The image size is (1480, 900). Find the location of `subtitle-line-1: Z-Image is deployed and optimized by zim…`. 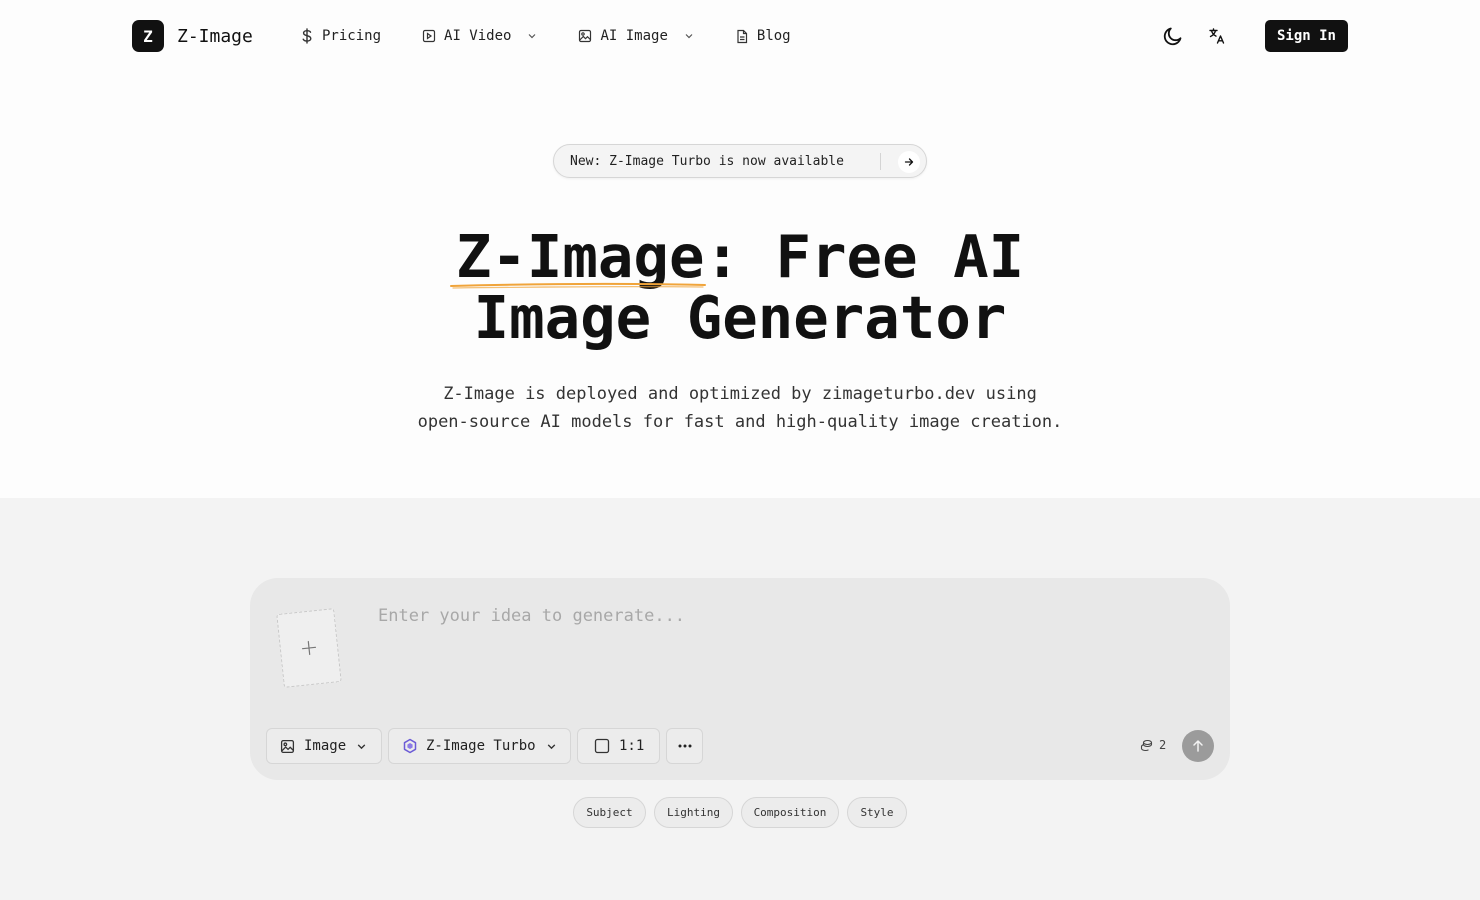

subtitle-line-1: Z-Image is deployed and optimized by zim… is located at coordinates (740, 394).